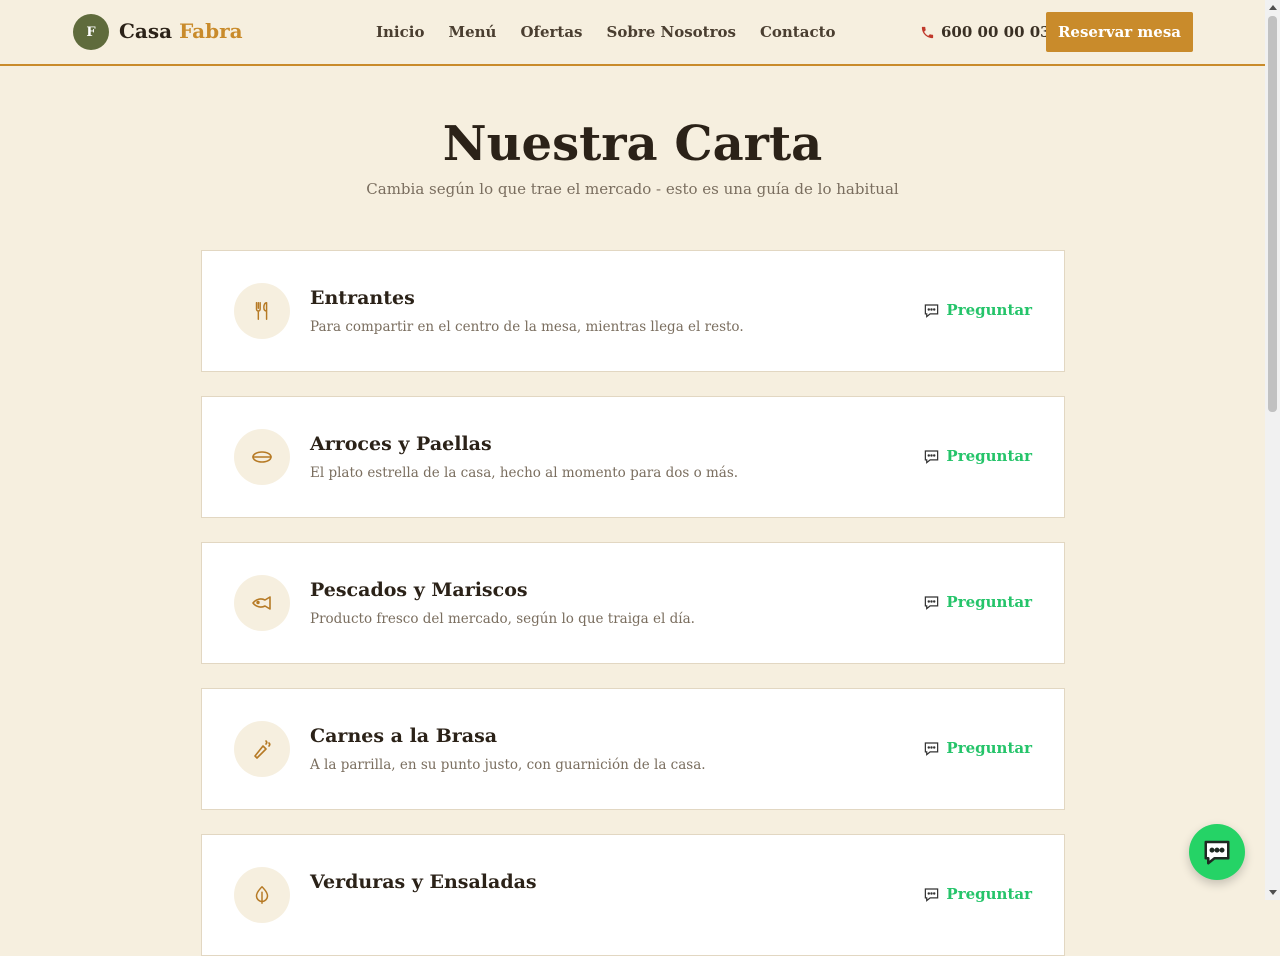 The image size is (1280, 956). Describe the element at coordinates (401, 444) in the screenshot. I see `category-name: Arroces y Paellas` at that location.